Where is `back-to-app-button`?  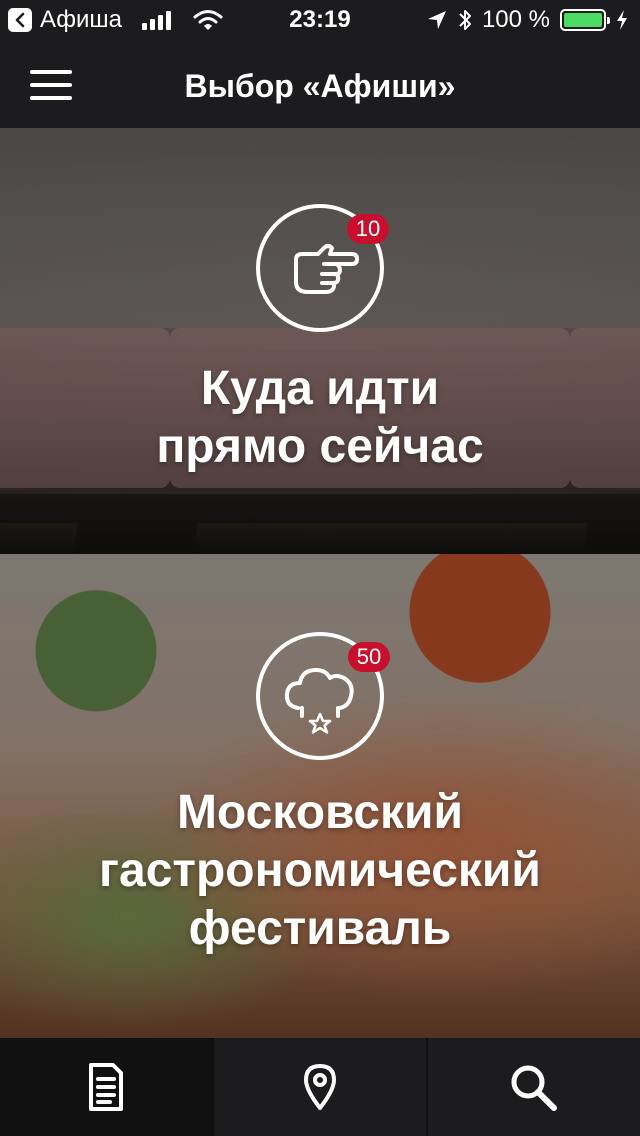
back-to-app-button is located at coordinates (20, 20).